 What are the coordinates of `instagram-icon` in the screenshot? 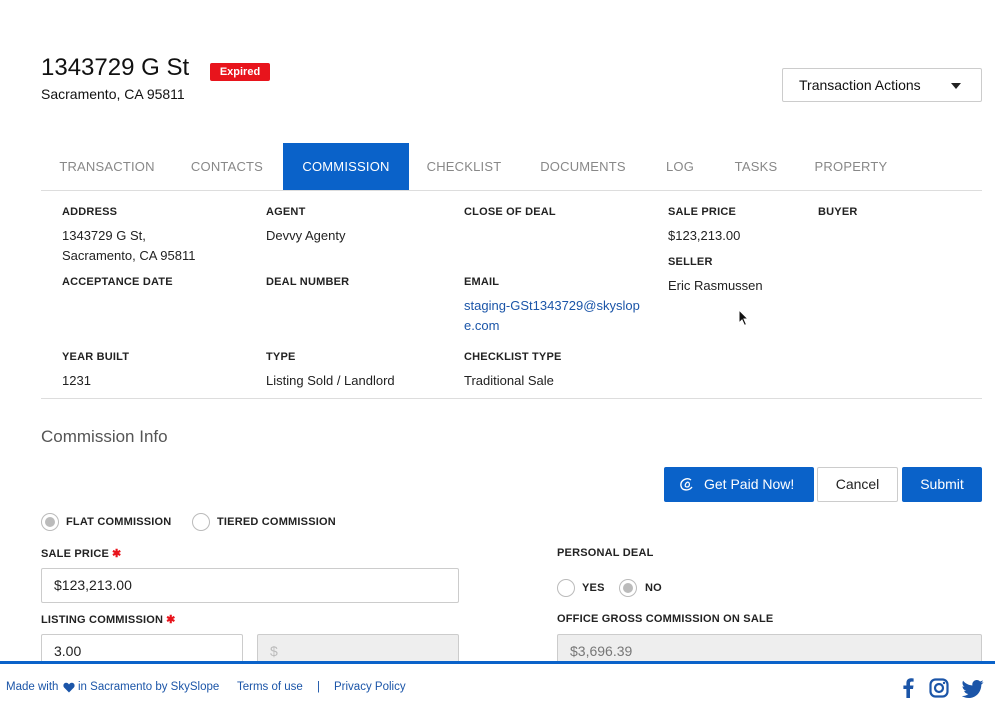 It's located at (939, 688).